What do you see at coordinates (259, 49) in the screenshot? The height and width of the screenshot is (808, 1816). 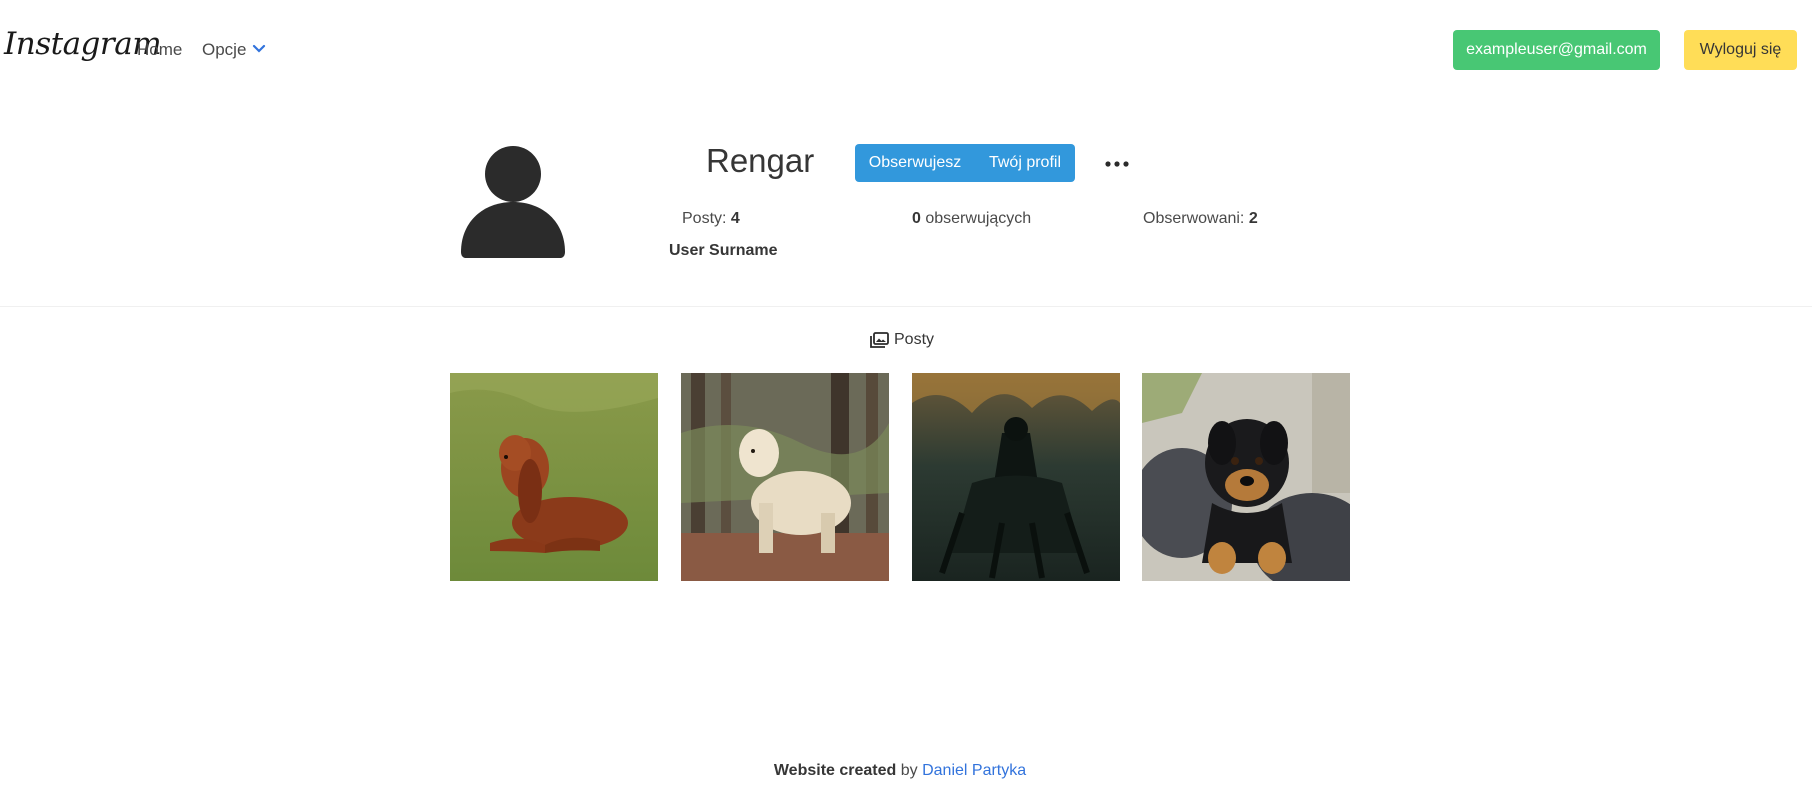 I see `chevron-down-icon` at bounding box center [259, 49].